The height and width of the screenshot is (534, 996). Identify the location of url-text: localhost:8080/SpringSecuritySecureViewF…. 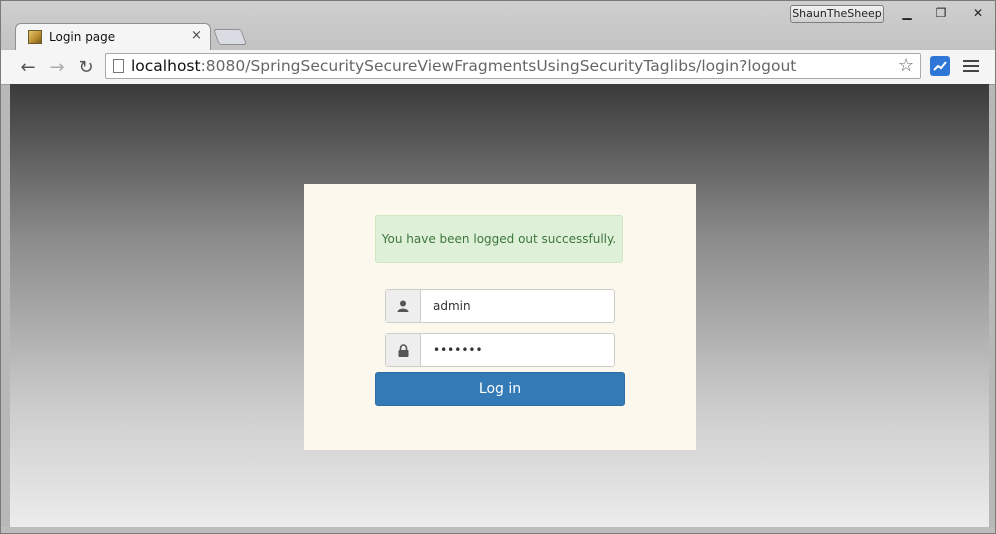
(463, 66).